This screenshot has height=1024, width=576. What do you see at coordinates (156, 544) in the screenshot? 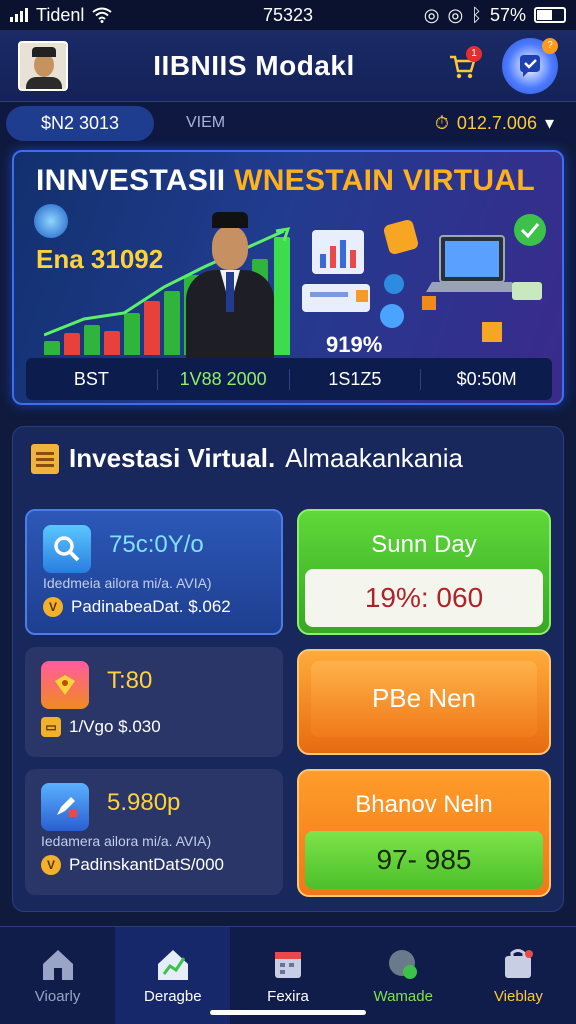
I see `card-value: 75c:0Y/o` at bounding box center [156, 544].